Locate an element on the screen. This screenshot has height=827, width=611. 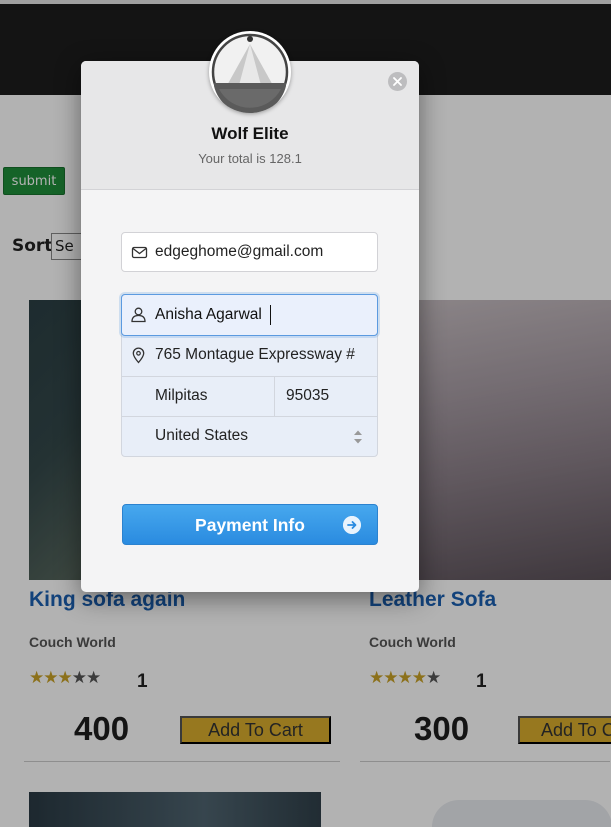
user-icon is located at coordinates (138, 315).